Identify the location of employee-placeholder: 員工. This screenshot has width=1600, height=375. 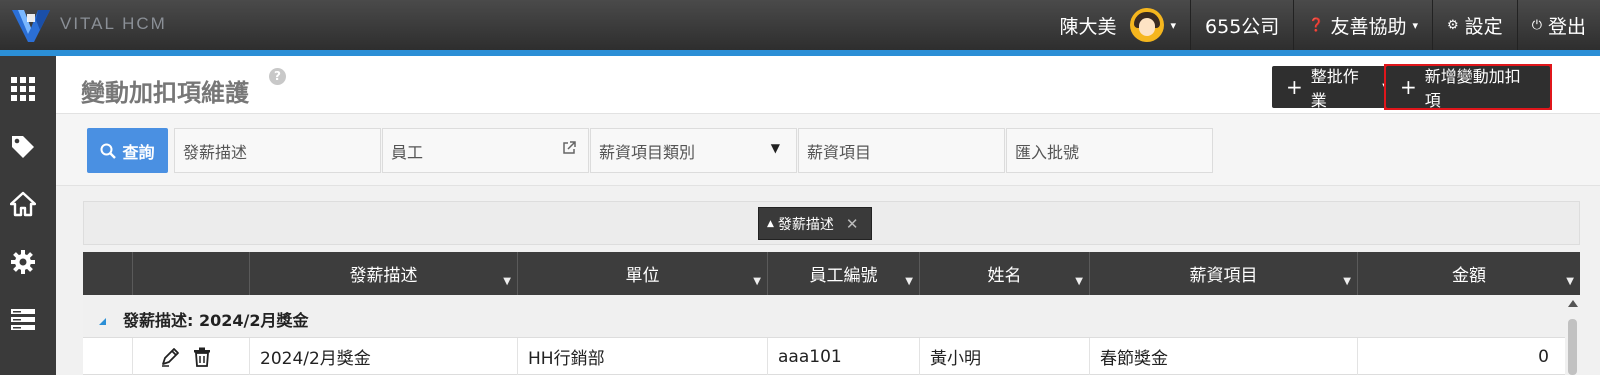
(407, 152).